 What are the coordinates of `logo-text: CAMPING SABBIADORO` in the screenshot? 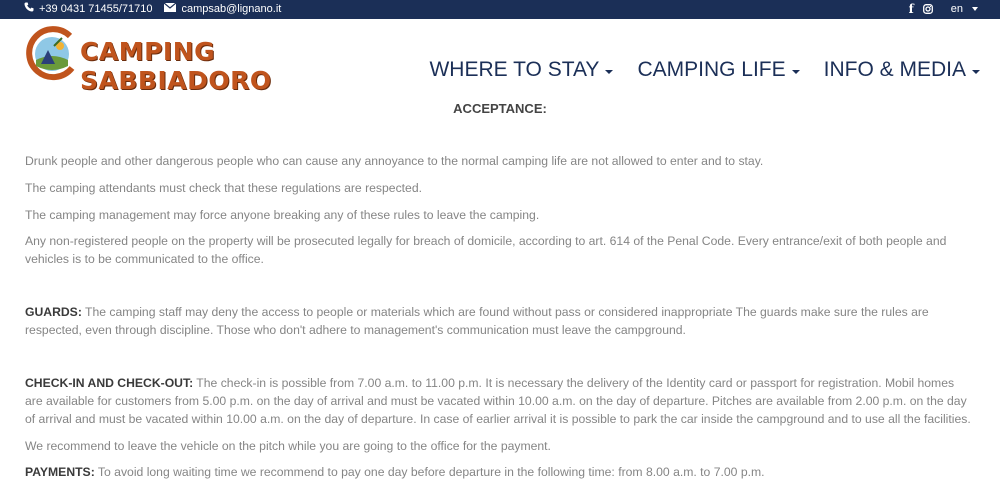 It's located at (176, 66).